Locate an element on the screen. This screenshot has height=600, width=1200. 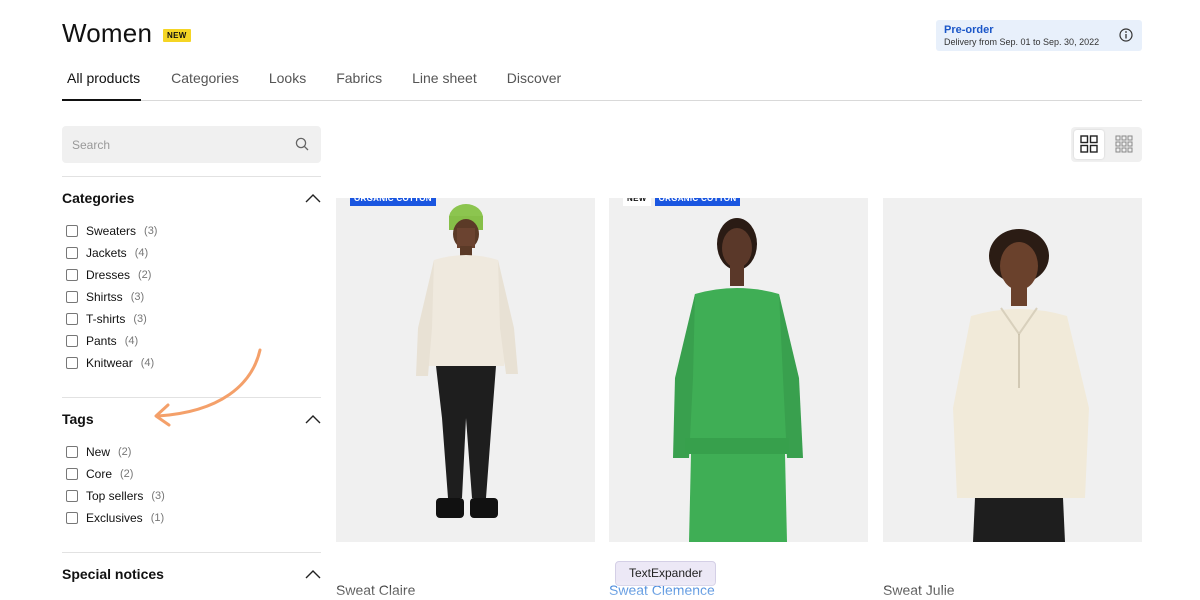
tab-fabrics: Fabrics is located at coordinates (359, 84).